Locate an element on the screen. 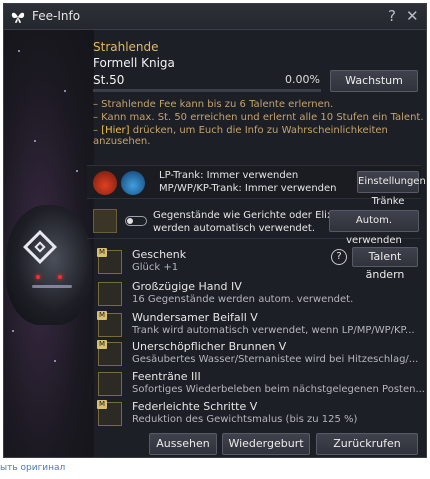 The height and width of the screenshot is (479, 430). fairy-level: St.50 is located at coordinates (109, 80).